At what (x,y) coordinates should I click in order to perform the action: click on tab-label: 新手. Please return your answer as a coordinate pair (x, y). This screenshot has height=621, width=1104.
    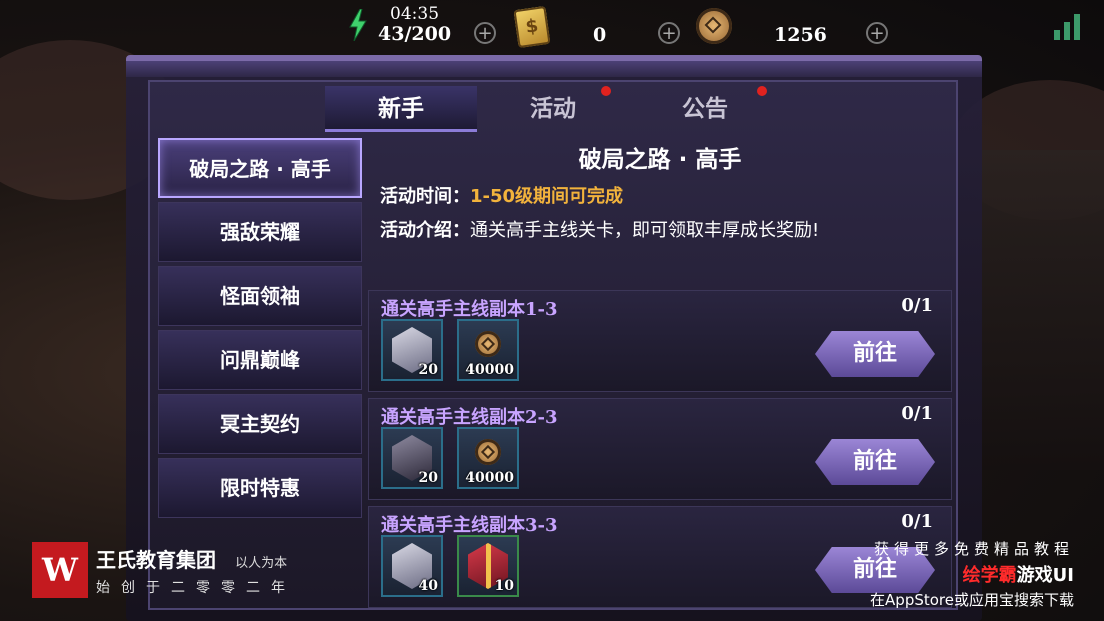
    Looking at the image, I should click on (401, 109).